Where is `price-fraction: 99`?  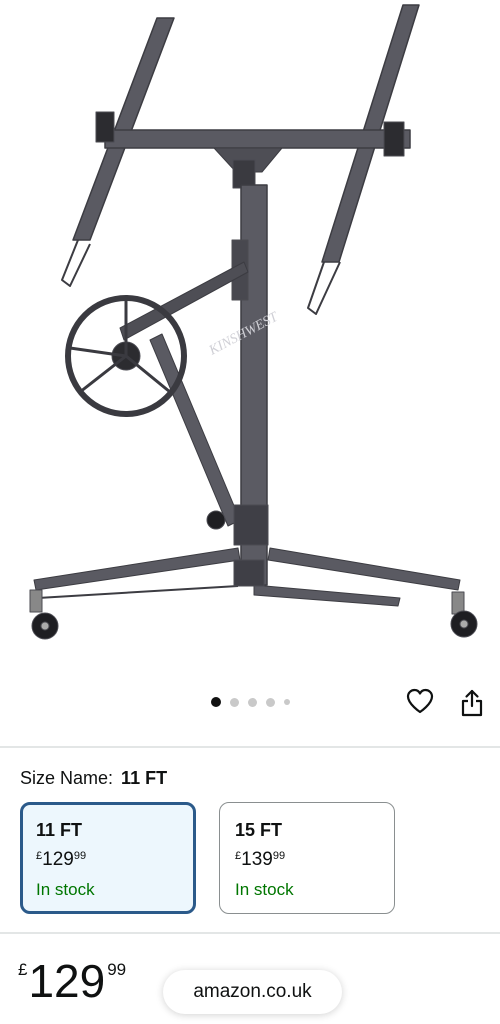
price-fraction: 99 is located at coordinates (117, 969).